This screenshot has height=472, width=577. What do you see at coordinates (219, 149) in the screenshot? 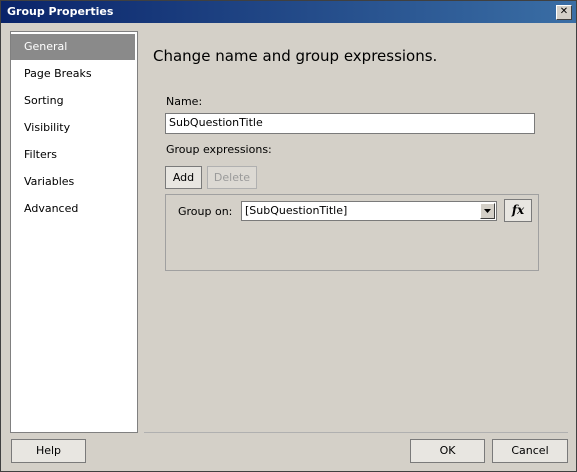
I see `group-expressions-label: Group expressions:` at bounding box center [219, 149].